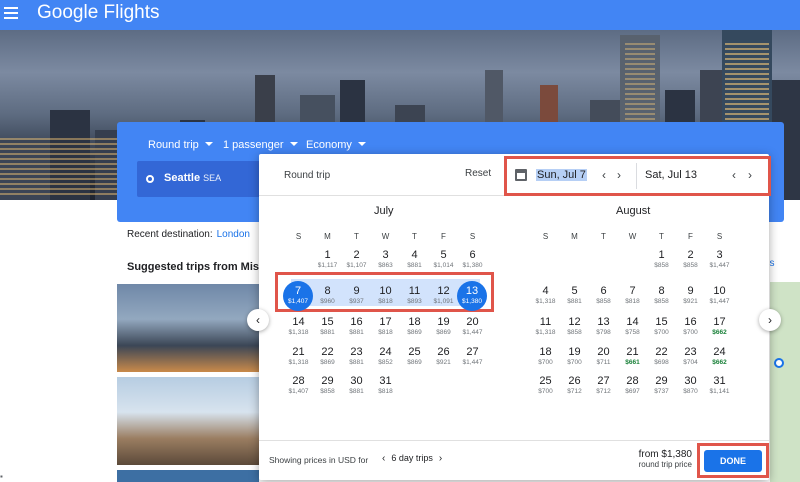 This screenshot has width=800, height=482. I want to click on calendar-day: 16 $881, so click(356, 328).